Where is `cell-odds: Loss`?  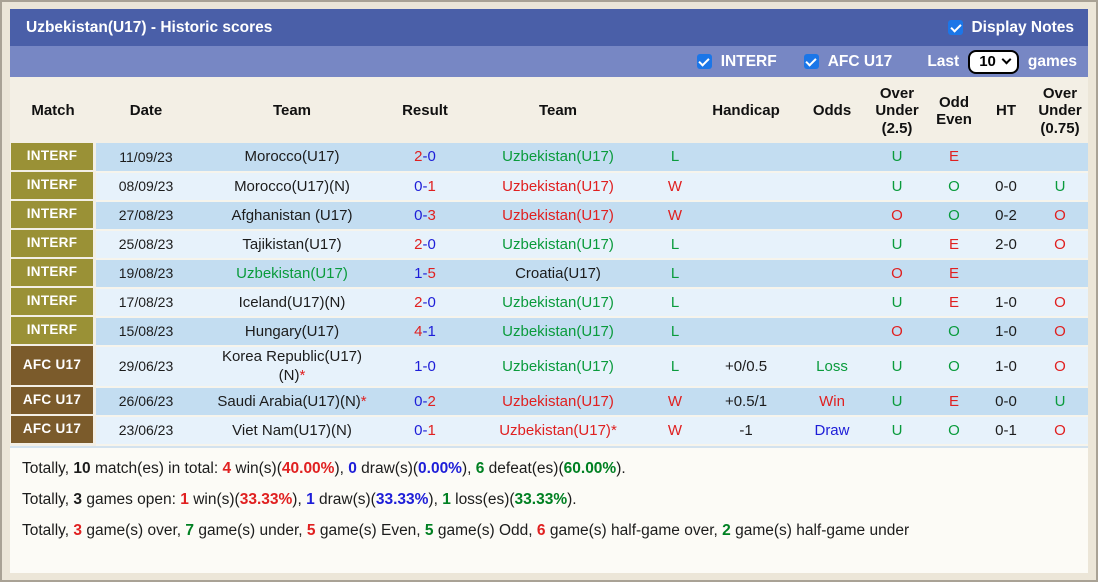
cell-odds: Loss is located at coordinates (832, 366).